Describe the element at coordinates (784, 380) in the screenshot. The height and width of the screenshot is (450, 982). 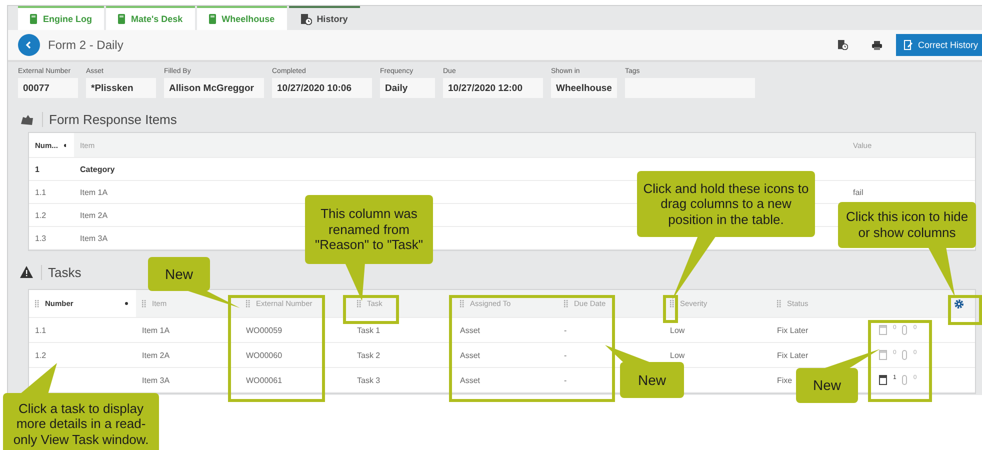
I see `table-cell-text: Fixe` at that location.